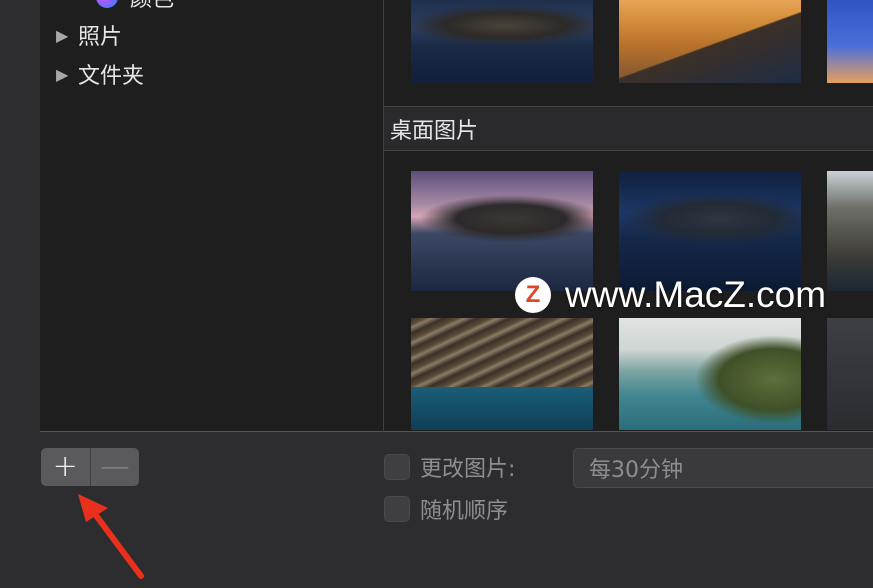 The image size is (873, 588). What do you see at coordinates (66, 467) in the screenshot?
I see `add-folder-button: +` at bounding box center [66, 467].